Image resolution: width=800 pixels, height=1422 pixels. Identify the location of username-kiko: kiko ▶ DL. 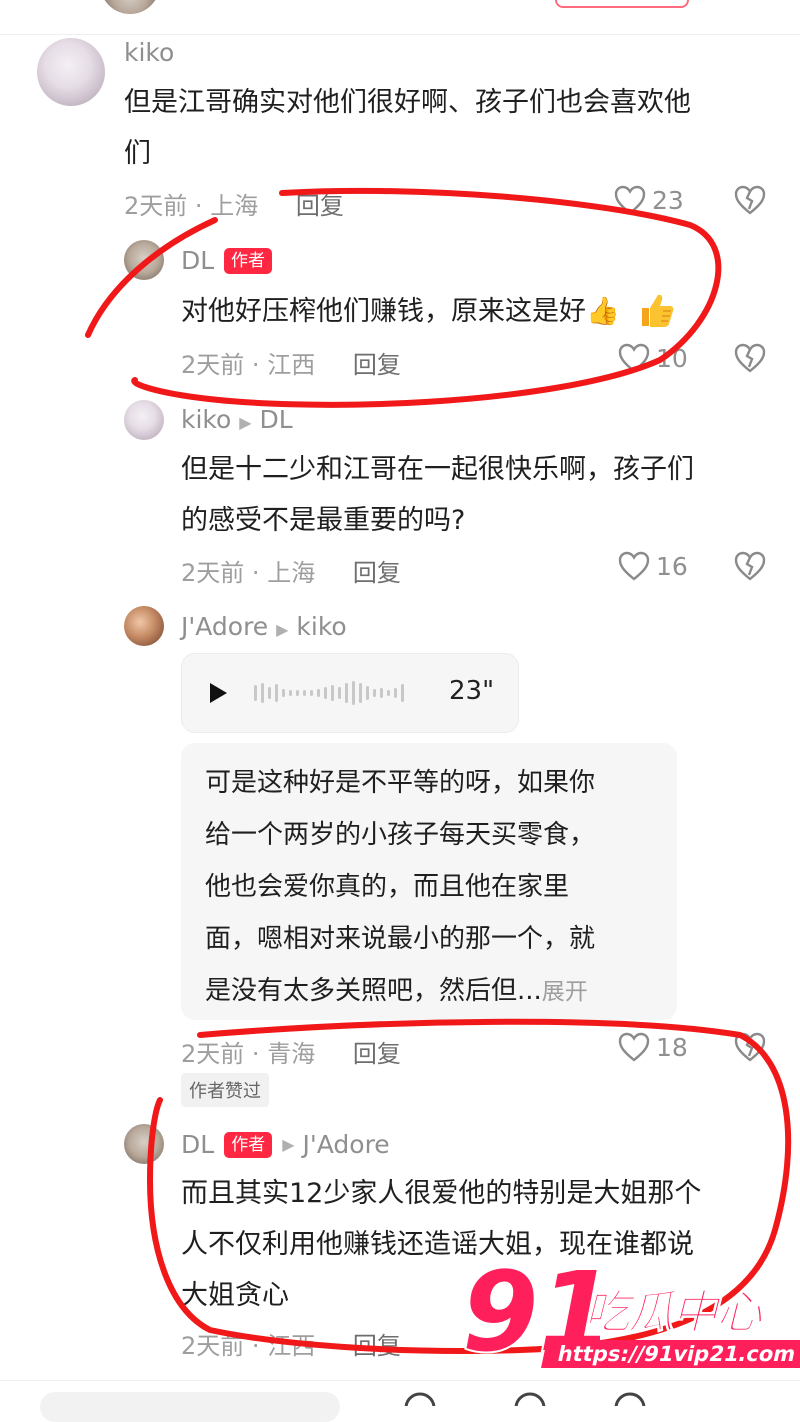
(237, 419).